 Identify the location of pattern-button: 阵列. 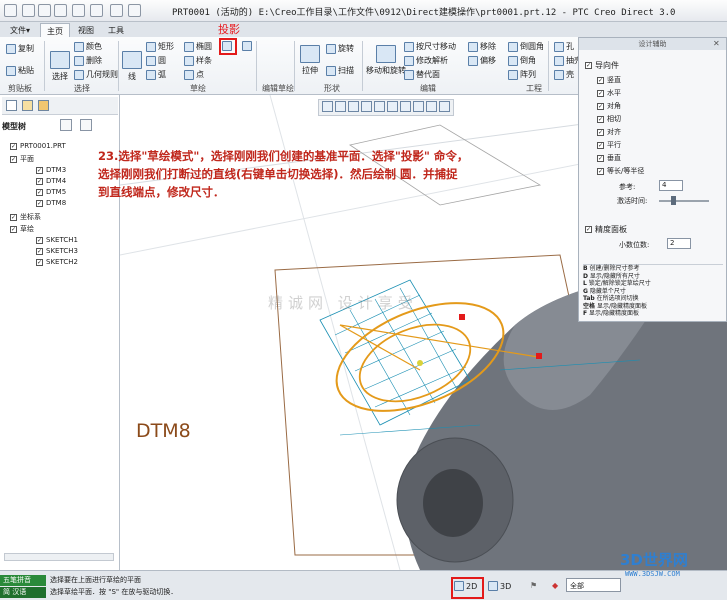
(522, 74).